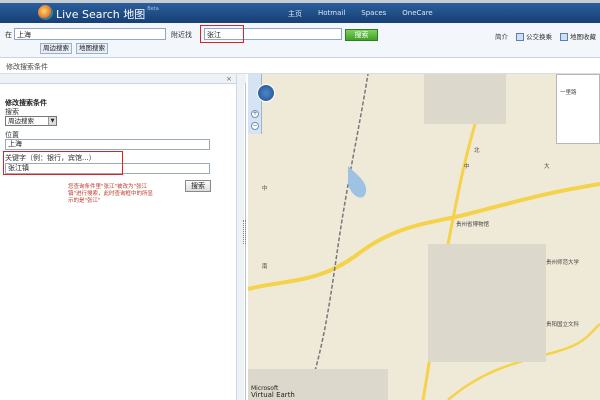  I want to click on transit-label: 公交换乘, so click(539, 37).